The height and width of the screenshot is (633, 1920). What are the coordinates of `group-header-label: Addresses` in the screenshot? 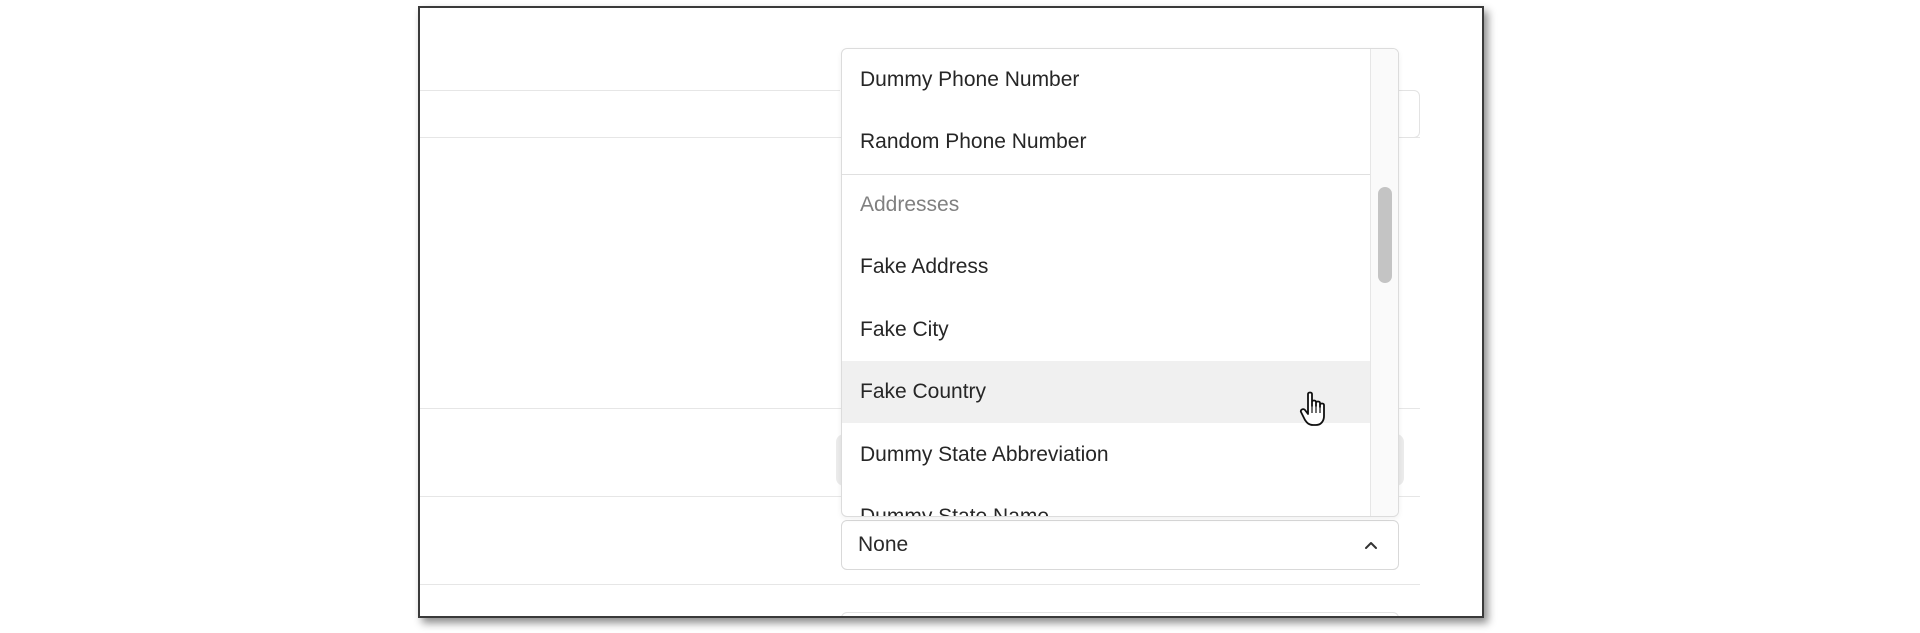 It's located at (910, 204).